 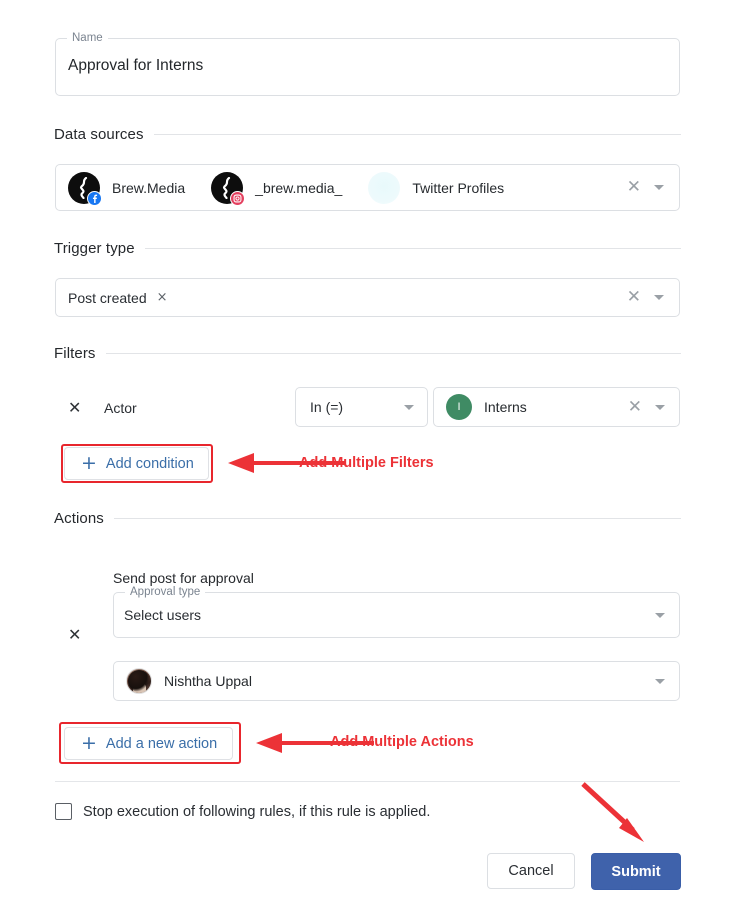 I want to click on filter-operator-adornments, so click(x=409, y=407).